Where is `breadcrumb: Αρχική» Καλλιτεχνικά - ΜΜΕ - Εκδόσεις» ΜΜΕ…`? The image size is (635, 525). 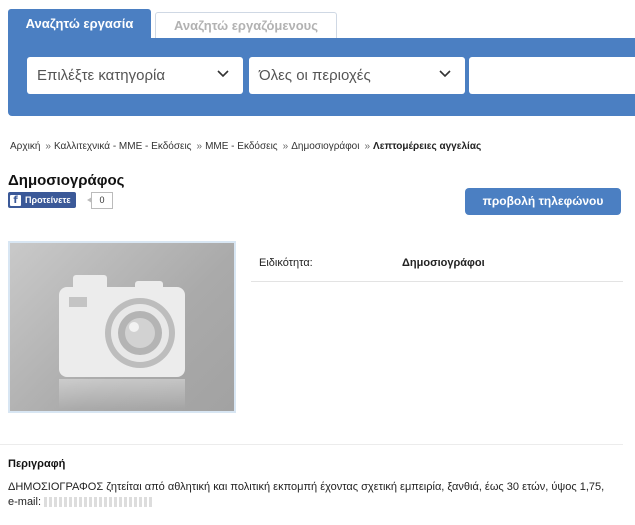
breadcrumb: Αρχική» Καλλιτεχνικά - ΜΜΕ - Εκδόσεις» ΜΜΕ… is located at coordinates (245, 146).